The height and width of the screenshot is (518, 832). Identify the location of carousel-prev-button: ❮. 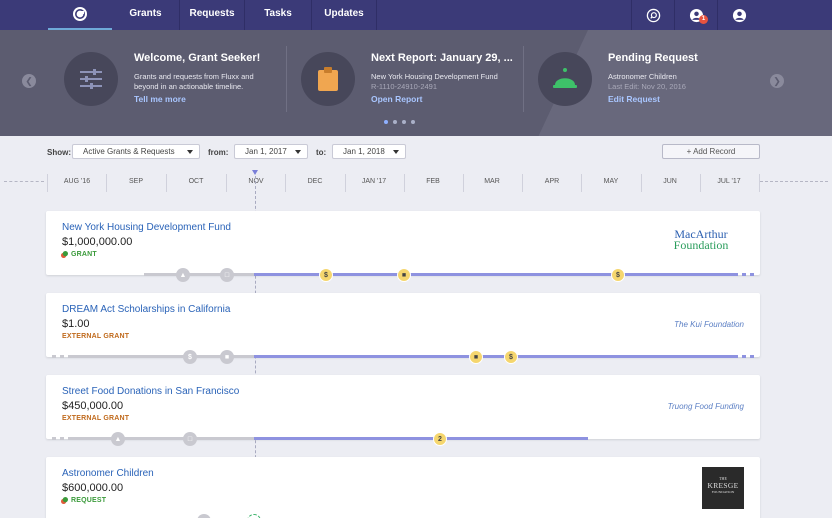
(29, 81).